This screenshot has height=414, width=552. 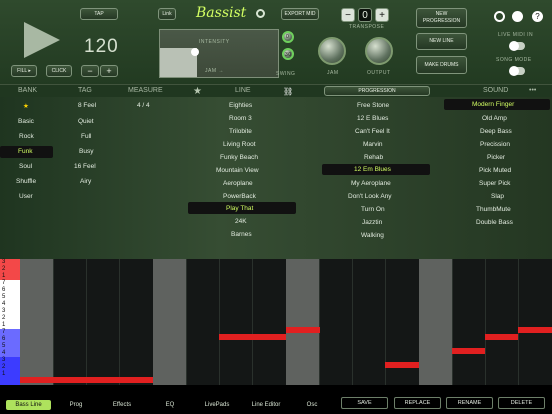 I want to click on sound-item: Picker, so click(x=496, y=157).